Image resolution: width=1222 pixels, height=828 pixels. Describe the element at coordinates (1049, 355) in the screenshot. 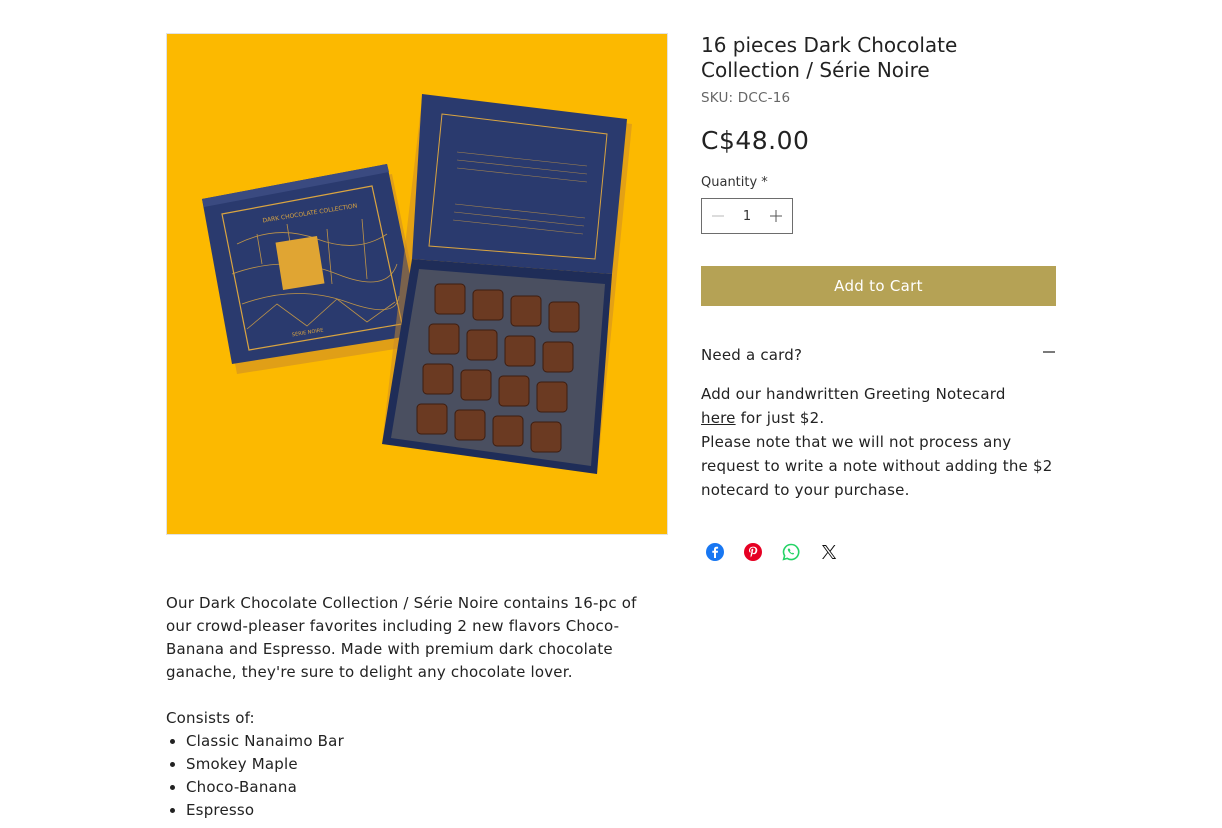

I see `collapse-minus-icon` at that location.